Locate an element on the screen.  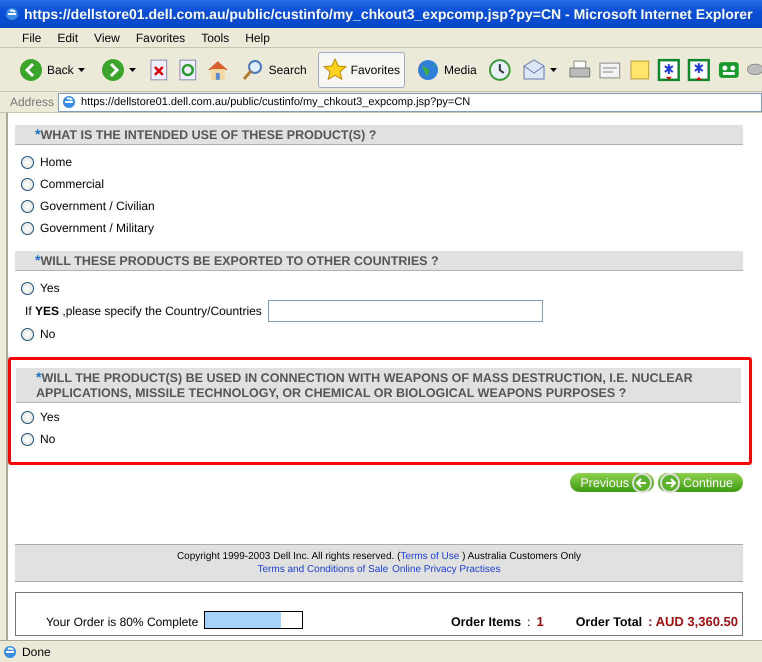
country-field is located at coordinates (405, 311).